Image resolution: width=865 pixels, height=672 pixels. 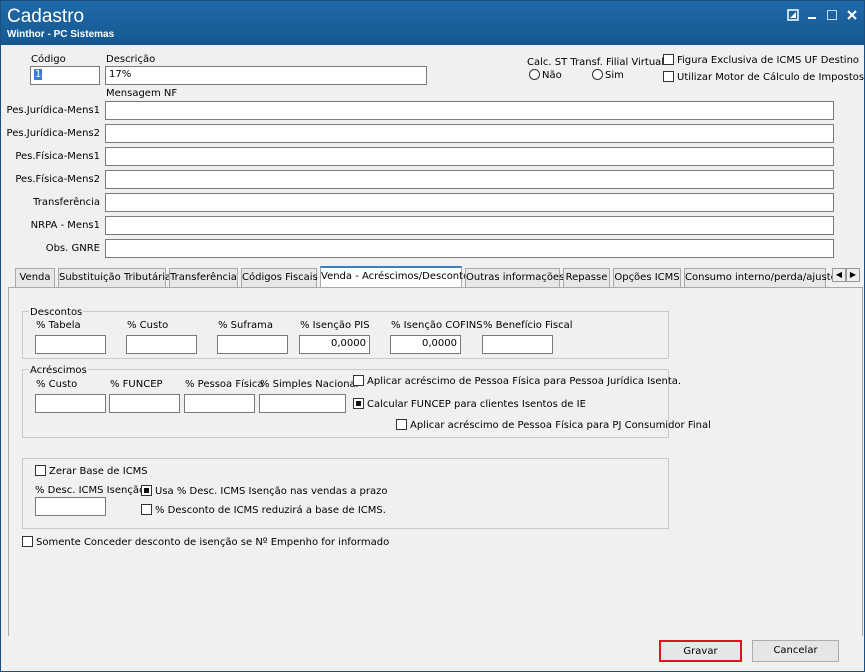 What do you see at coordinates (853, 275) in the screenshot?
I see `tab-scroll-right-icon: ▶` at bounding box center [853, 275].